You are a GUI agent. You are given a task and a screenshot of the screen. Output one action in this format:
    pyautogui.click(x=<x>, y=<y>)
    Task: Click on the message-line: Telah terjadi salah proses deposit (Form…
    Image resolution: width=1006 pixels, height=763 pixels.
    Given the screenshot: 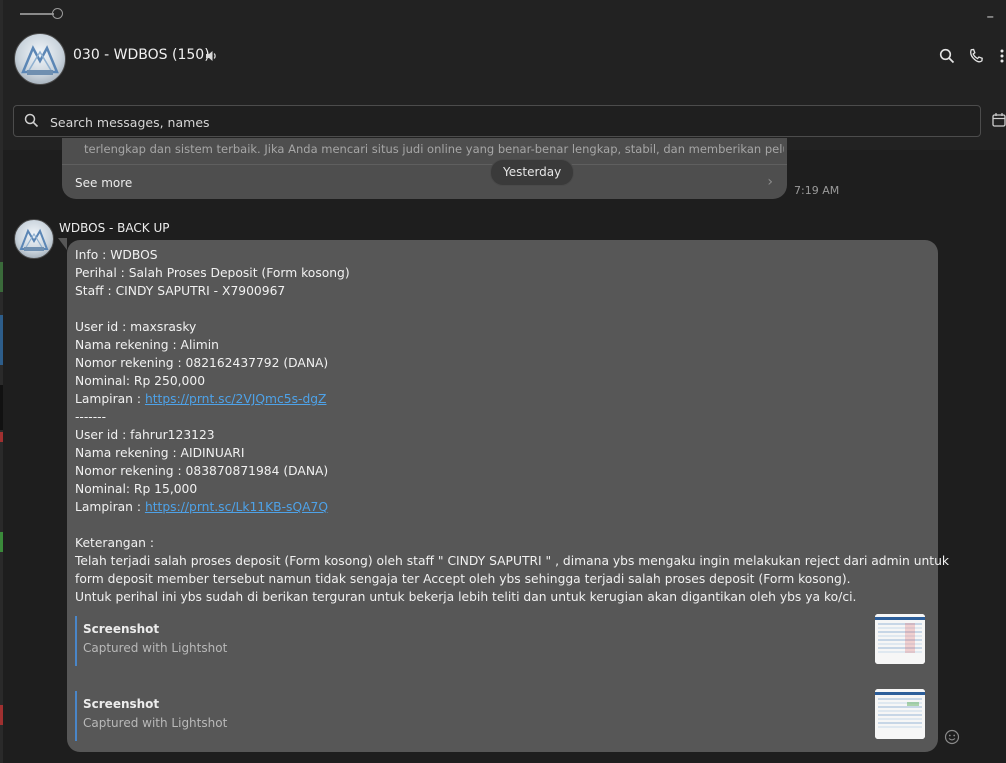 What is the action you would take?
    pyautogui.click(x=512, y=561)
    